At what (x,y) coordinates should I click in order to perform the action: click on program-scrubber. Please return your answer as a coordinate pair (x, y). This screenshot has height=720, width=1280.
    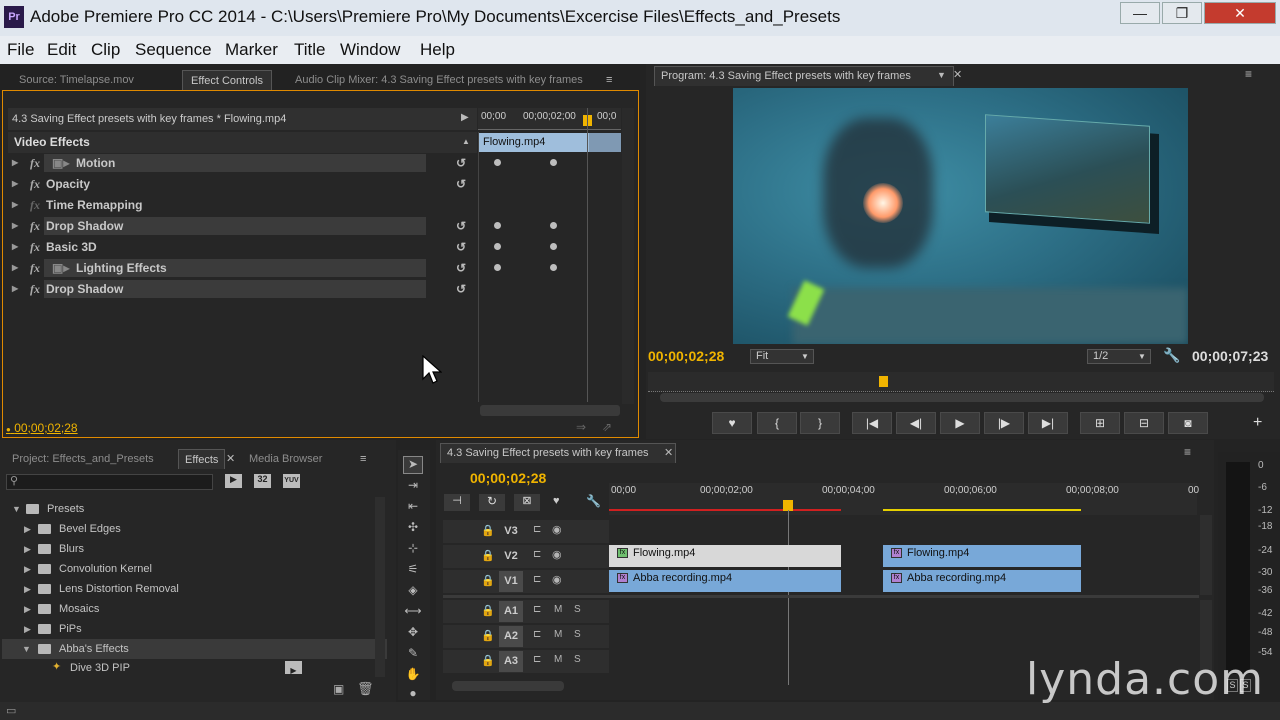
    Looking at the image, I should click on (961, 382).